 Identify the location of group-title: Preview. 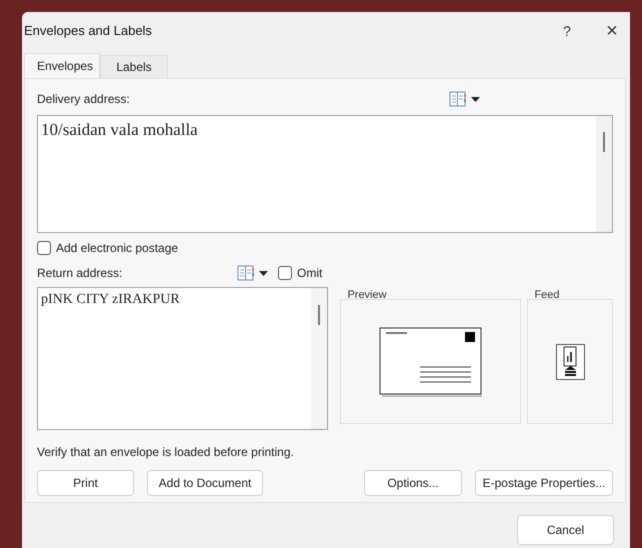
(367, 293).